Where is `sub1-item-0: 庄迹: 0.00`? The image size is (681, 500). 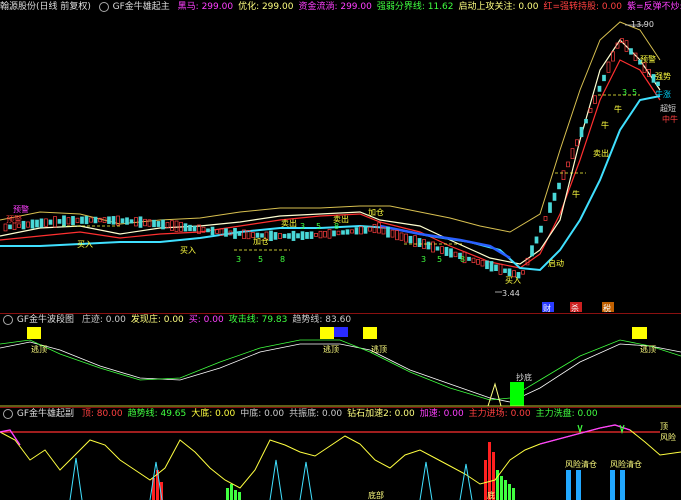
sub1-item-0: 庄迹: 0.00 is located at coordinates (103, 320).